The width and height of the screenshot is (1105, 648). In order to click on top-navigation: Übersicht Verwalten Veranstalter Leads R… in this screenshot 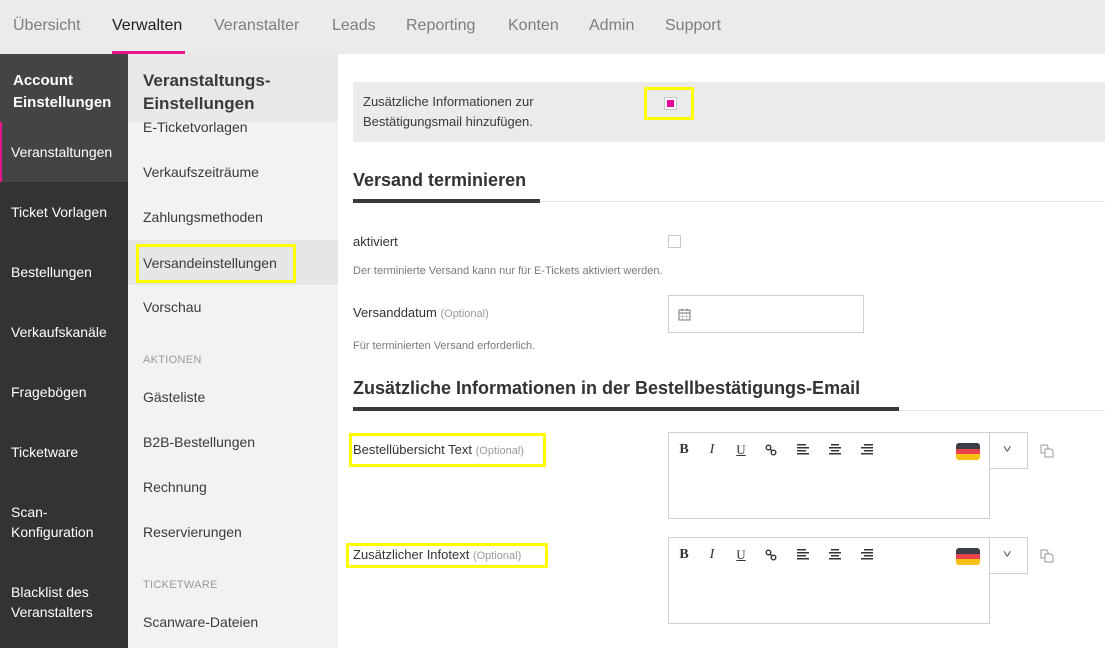, I will do `click(552, 27)`.